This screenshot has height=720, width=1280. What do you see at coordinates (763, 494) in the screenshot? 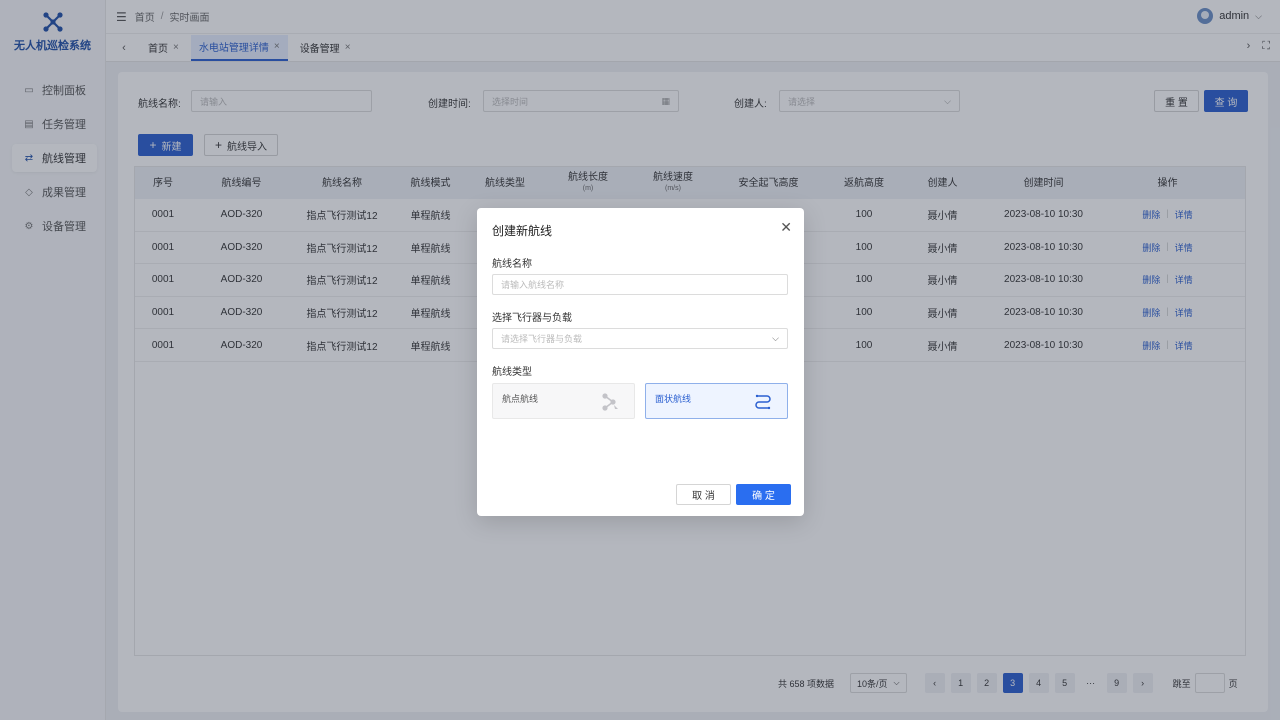
I see `confirm-button: 确 定` at bounding box center [763, 494].